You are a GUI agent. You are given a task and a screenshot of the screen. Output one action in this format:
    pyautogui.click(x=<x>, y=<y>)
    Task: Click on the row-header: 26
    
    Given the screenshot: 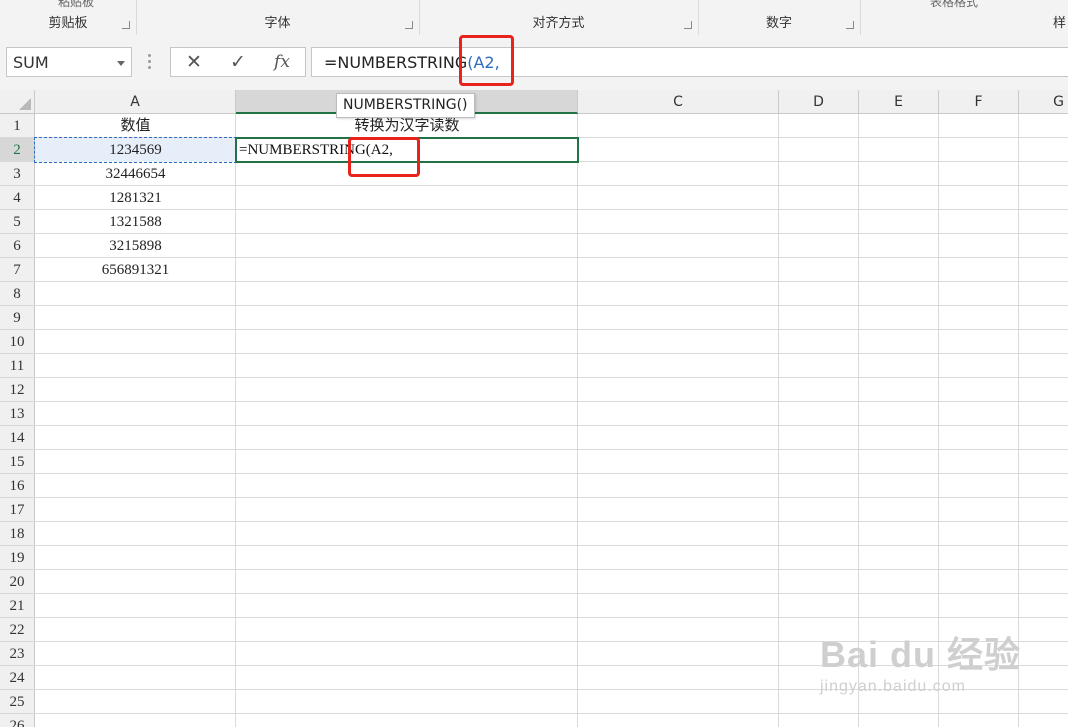 What is the action you would take?
    pyautogui.click(x=17, y=720)
    